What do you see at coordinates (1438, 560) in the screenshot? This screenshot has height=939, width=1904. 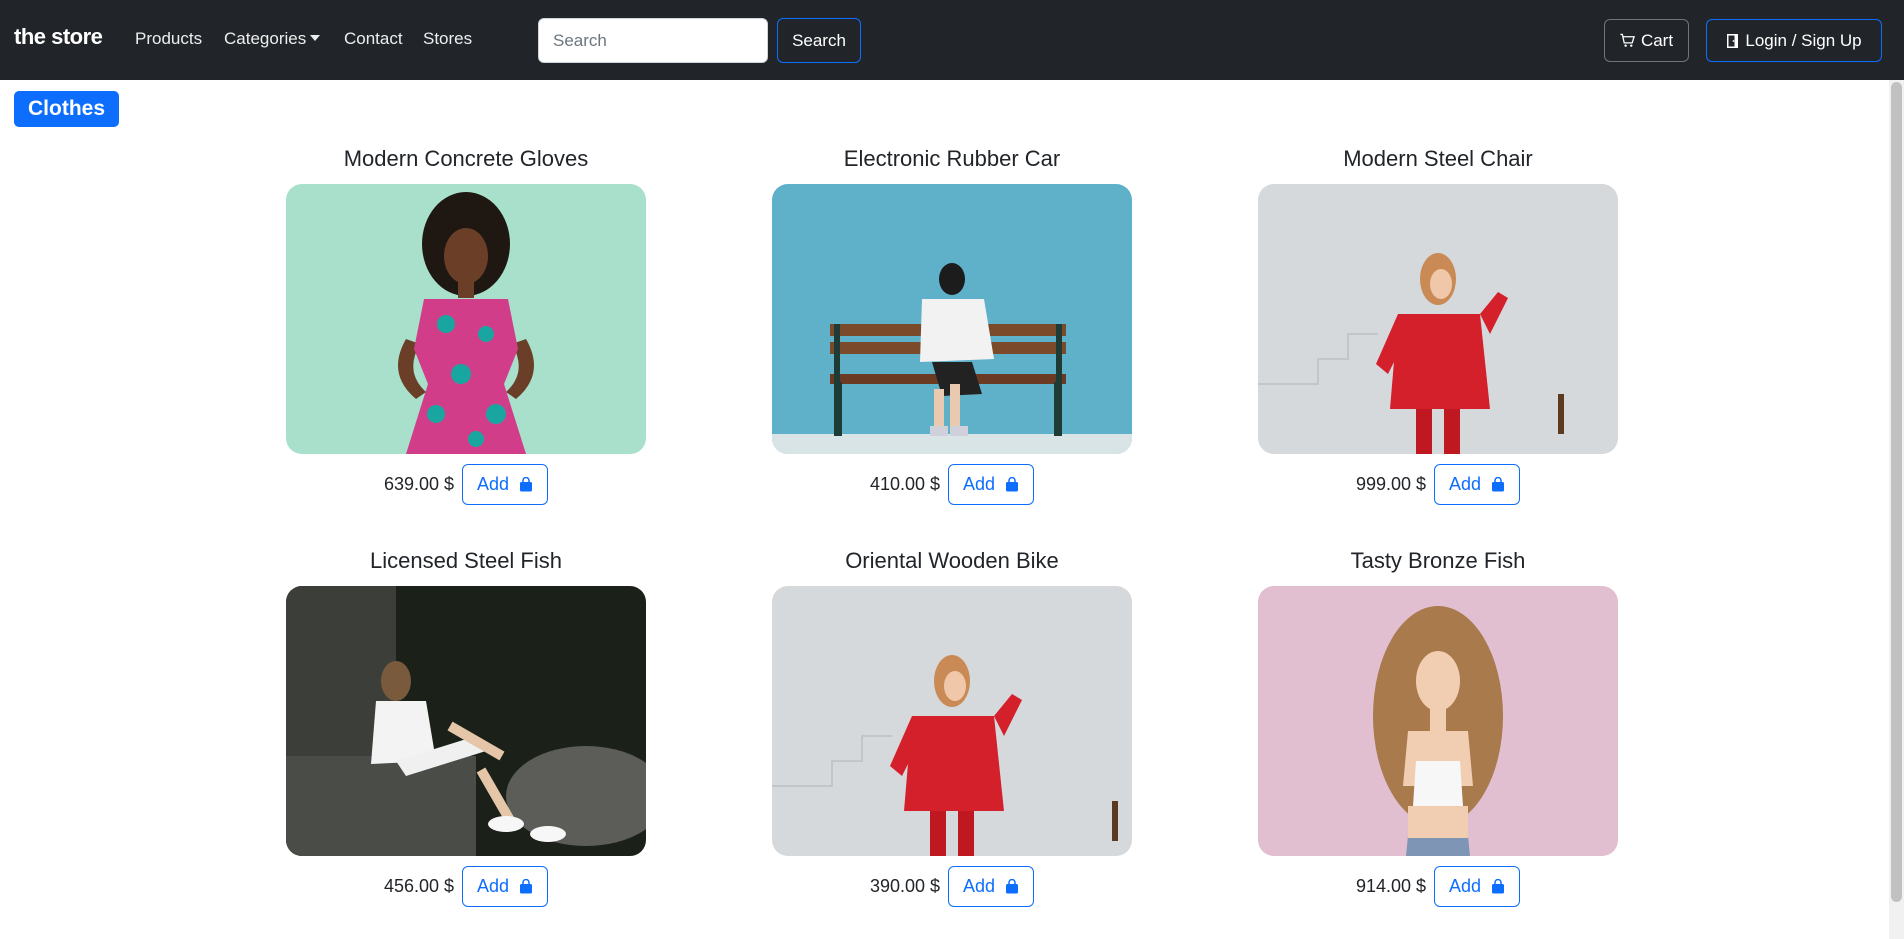 I see `product-title: Tasty Bronze Fish` at bounding box center [1438, 560].